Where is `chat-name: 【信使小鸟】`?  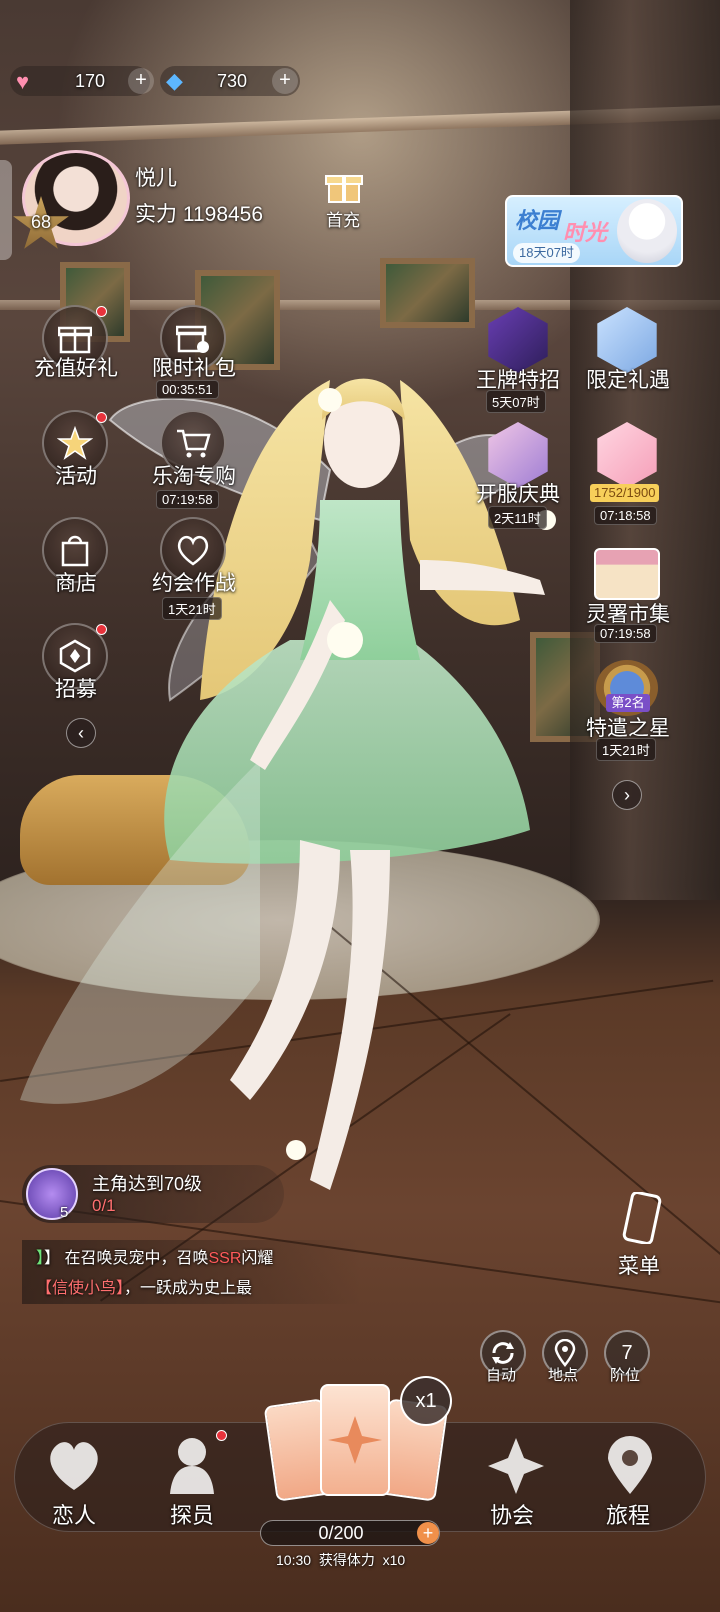 chat-name: 【信使小鸟】 is located at coordinates (80, 1288).